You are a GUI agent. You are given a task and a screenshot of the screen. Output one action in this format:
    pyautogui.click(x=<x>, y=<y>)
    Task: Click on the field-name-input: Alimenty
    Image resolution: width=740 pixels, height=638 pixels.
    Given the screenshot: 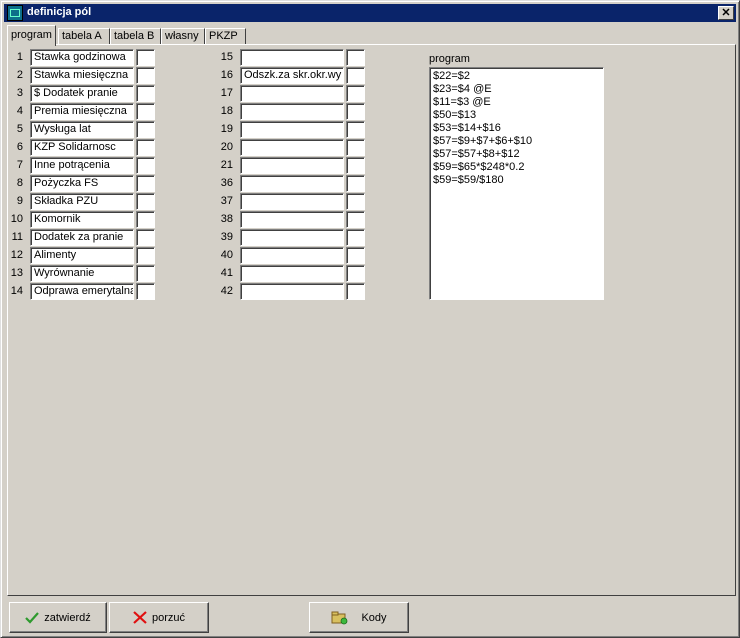 What is the action you would take?
    pyautogui.click(x=82, y=255)
    